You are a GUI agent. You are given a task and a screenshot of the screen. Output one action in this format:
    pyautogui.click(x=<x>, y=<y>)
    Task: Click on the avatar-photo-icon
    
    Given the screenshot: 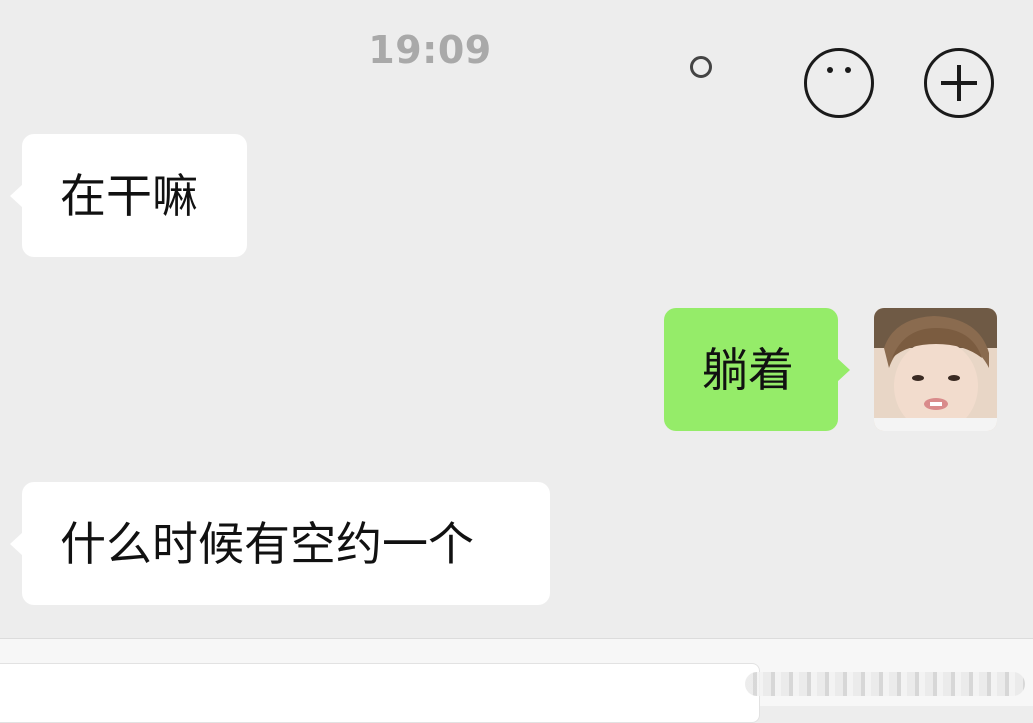 What is the action you would take?
    pyautogui.click(x=935, y=369)
    